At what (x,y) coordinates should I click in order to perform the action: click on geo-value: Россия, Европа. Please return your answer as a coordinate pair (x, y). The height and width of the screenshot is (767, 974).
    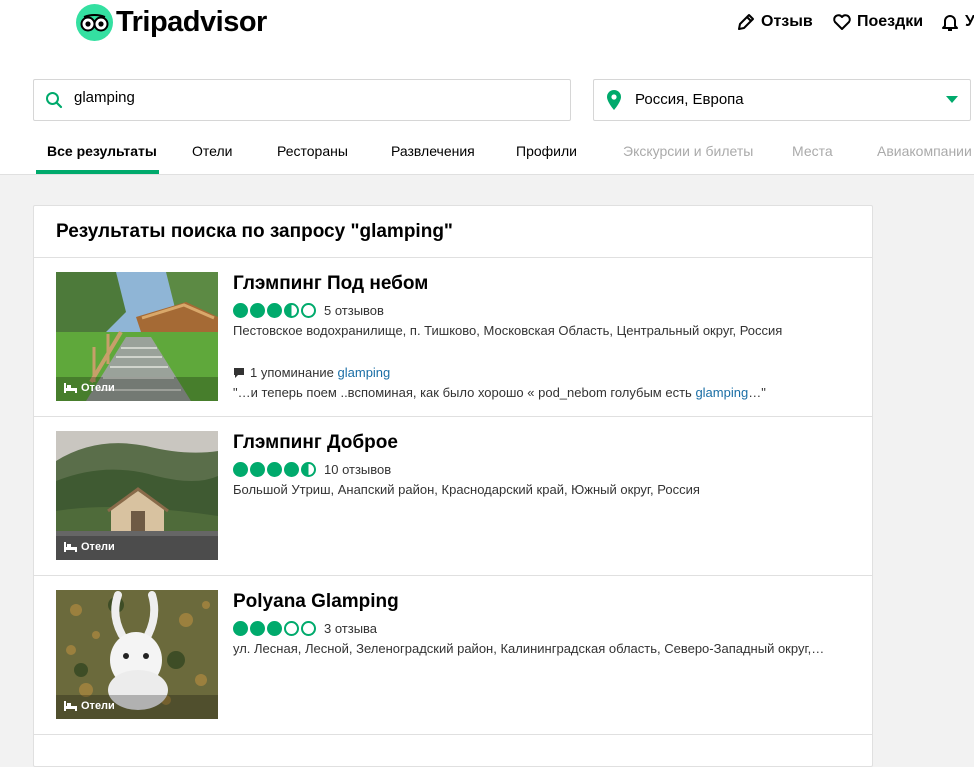
    Looking at the image, I should click on (689, 99).